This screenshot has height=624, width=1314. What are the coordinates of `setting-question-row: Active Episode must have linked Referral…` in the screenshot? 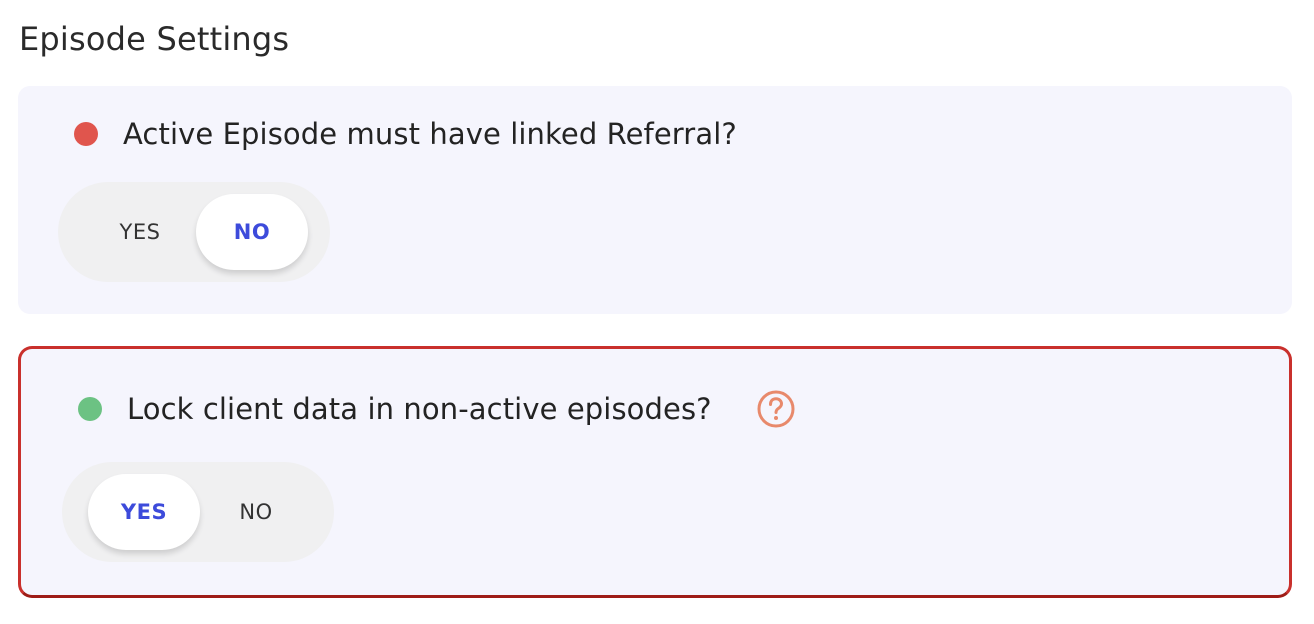 It's located at (405, 134).